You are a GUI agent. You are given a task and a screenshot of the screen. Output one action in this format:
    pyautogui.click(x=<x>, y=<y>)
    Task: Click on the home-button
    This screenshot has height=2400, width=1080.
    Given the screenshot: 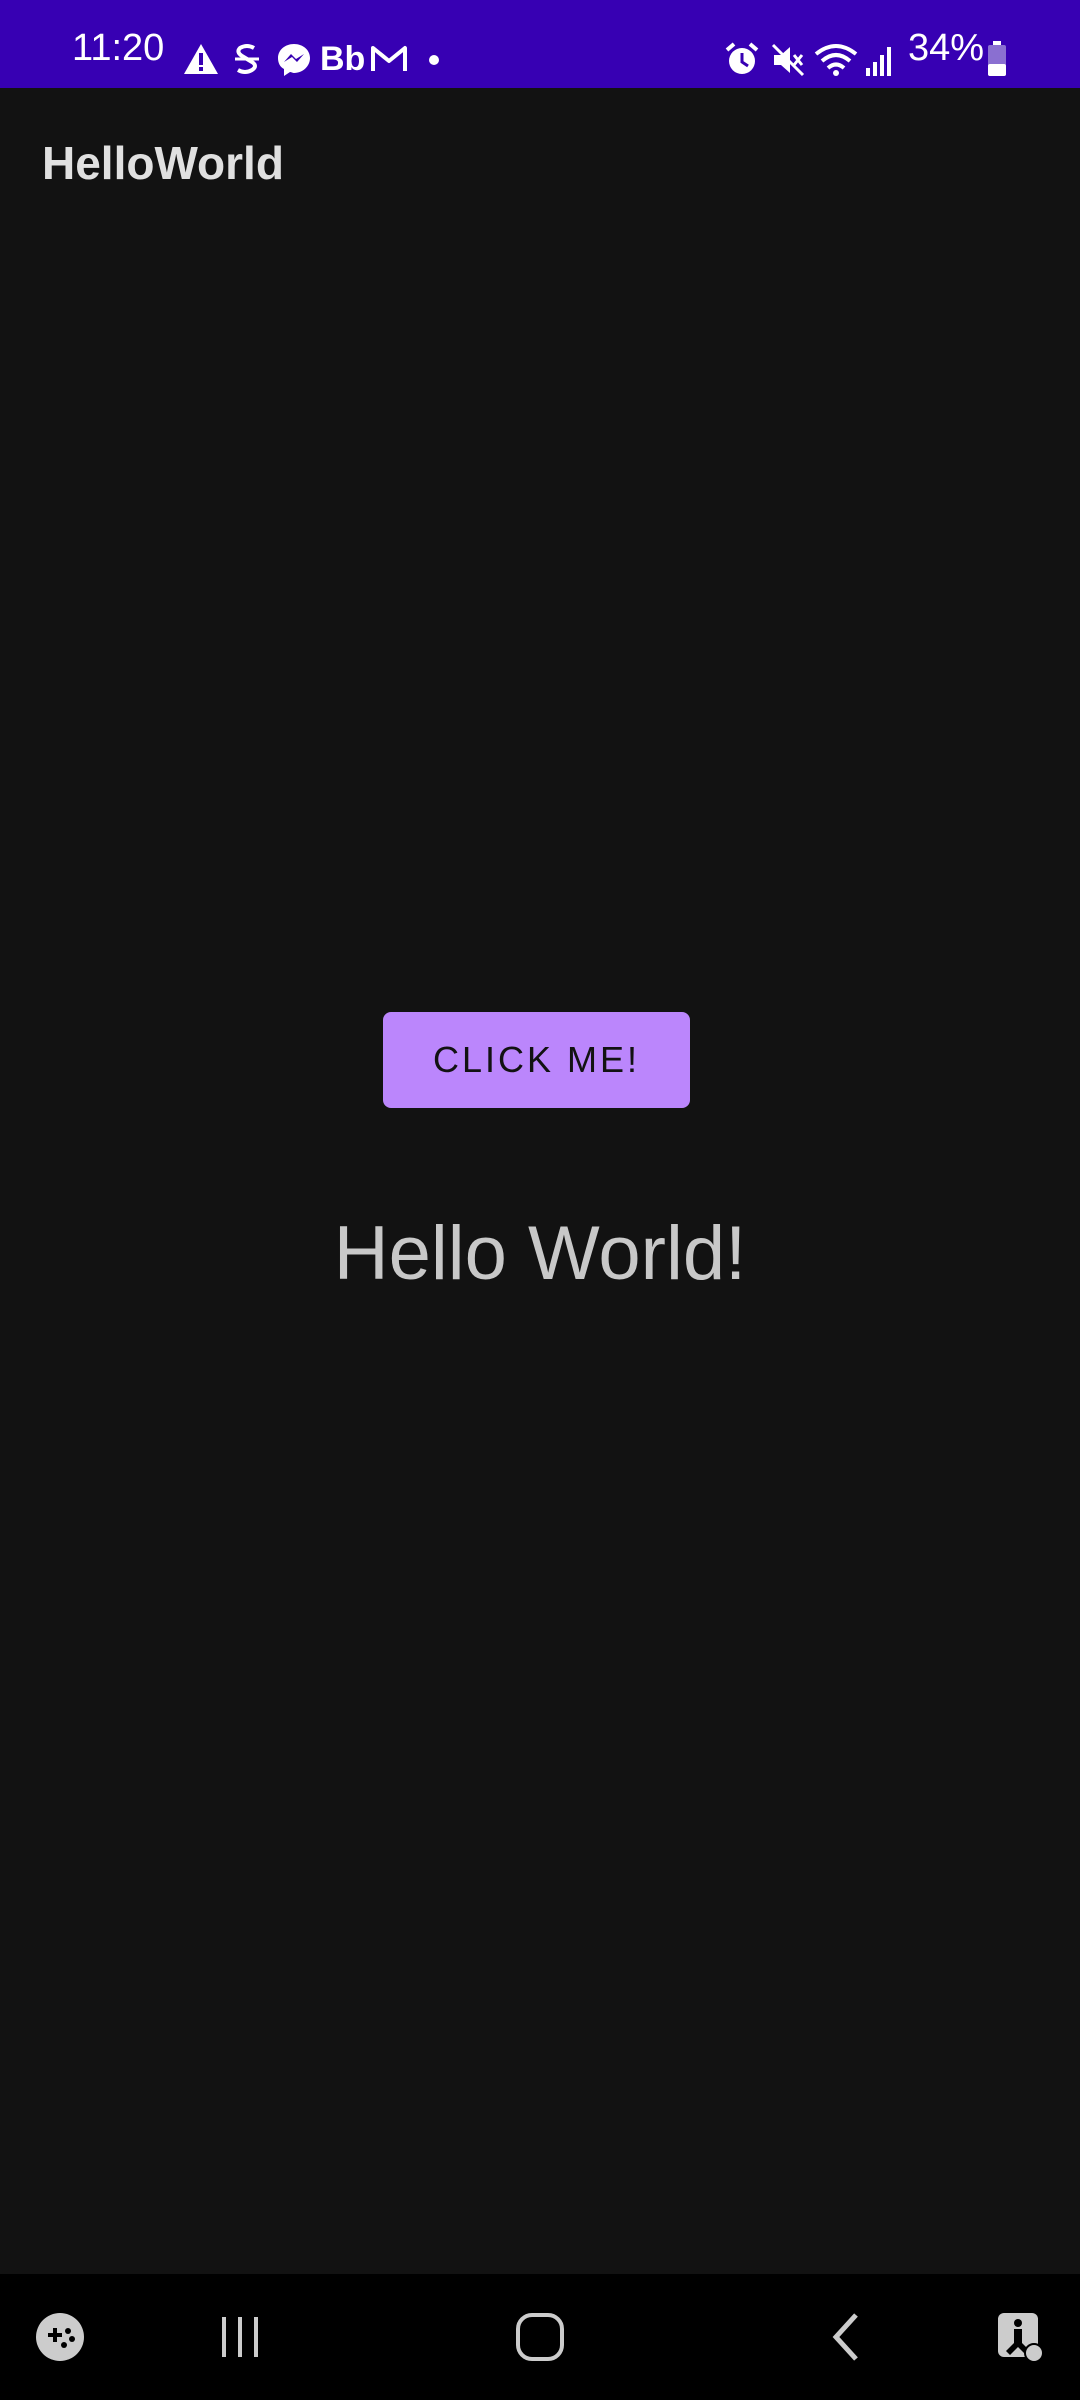 What is the action you would take?
    pyautogui.click(x=540, y=2337)
    